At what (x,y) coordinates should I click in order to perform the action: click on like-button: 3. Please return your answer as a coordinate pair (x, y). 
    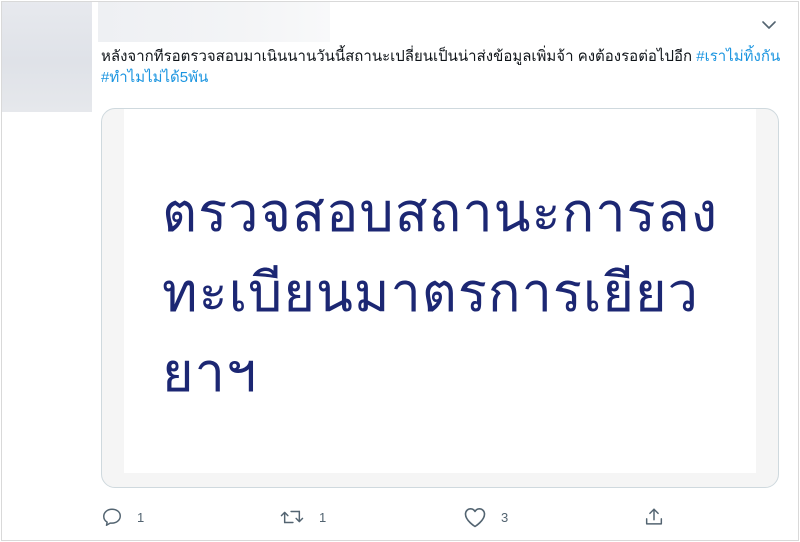
    Looking at the image, I should click on (485, 517).